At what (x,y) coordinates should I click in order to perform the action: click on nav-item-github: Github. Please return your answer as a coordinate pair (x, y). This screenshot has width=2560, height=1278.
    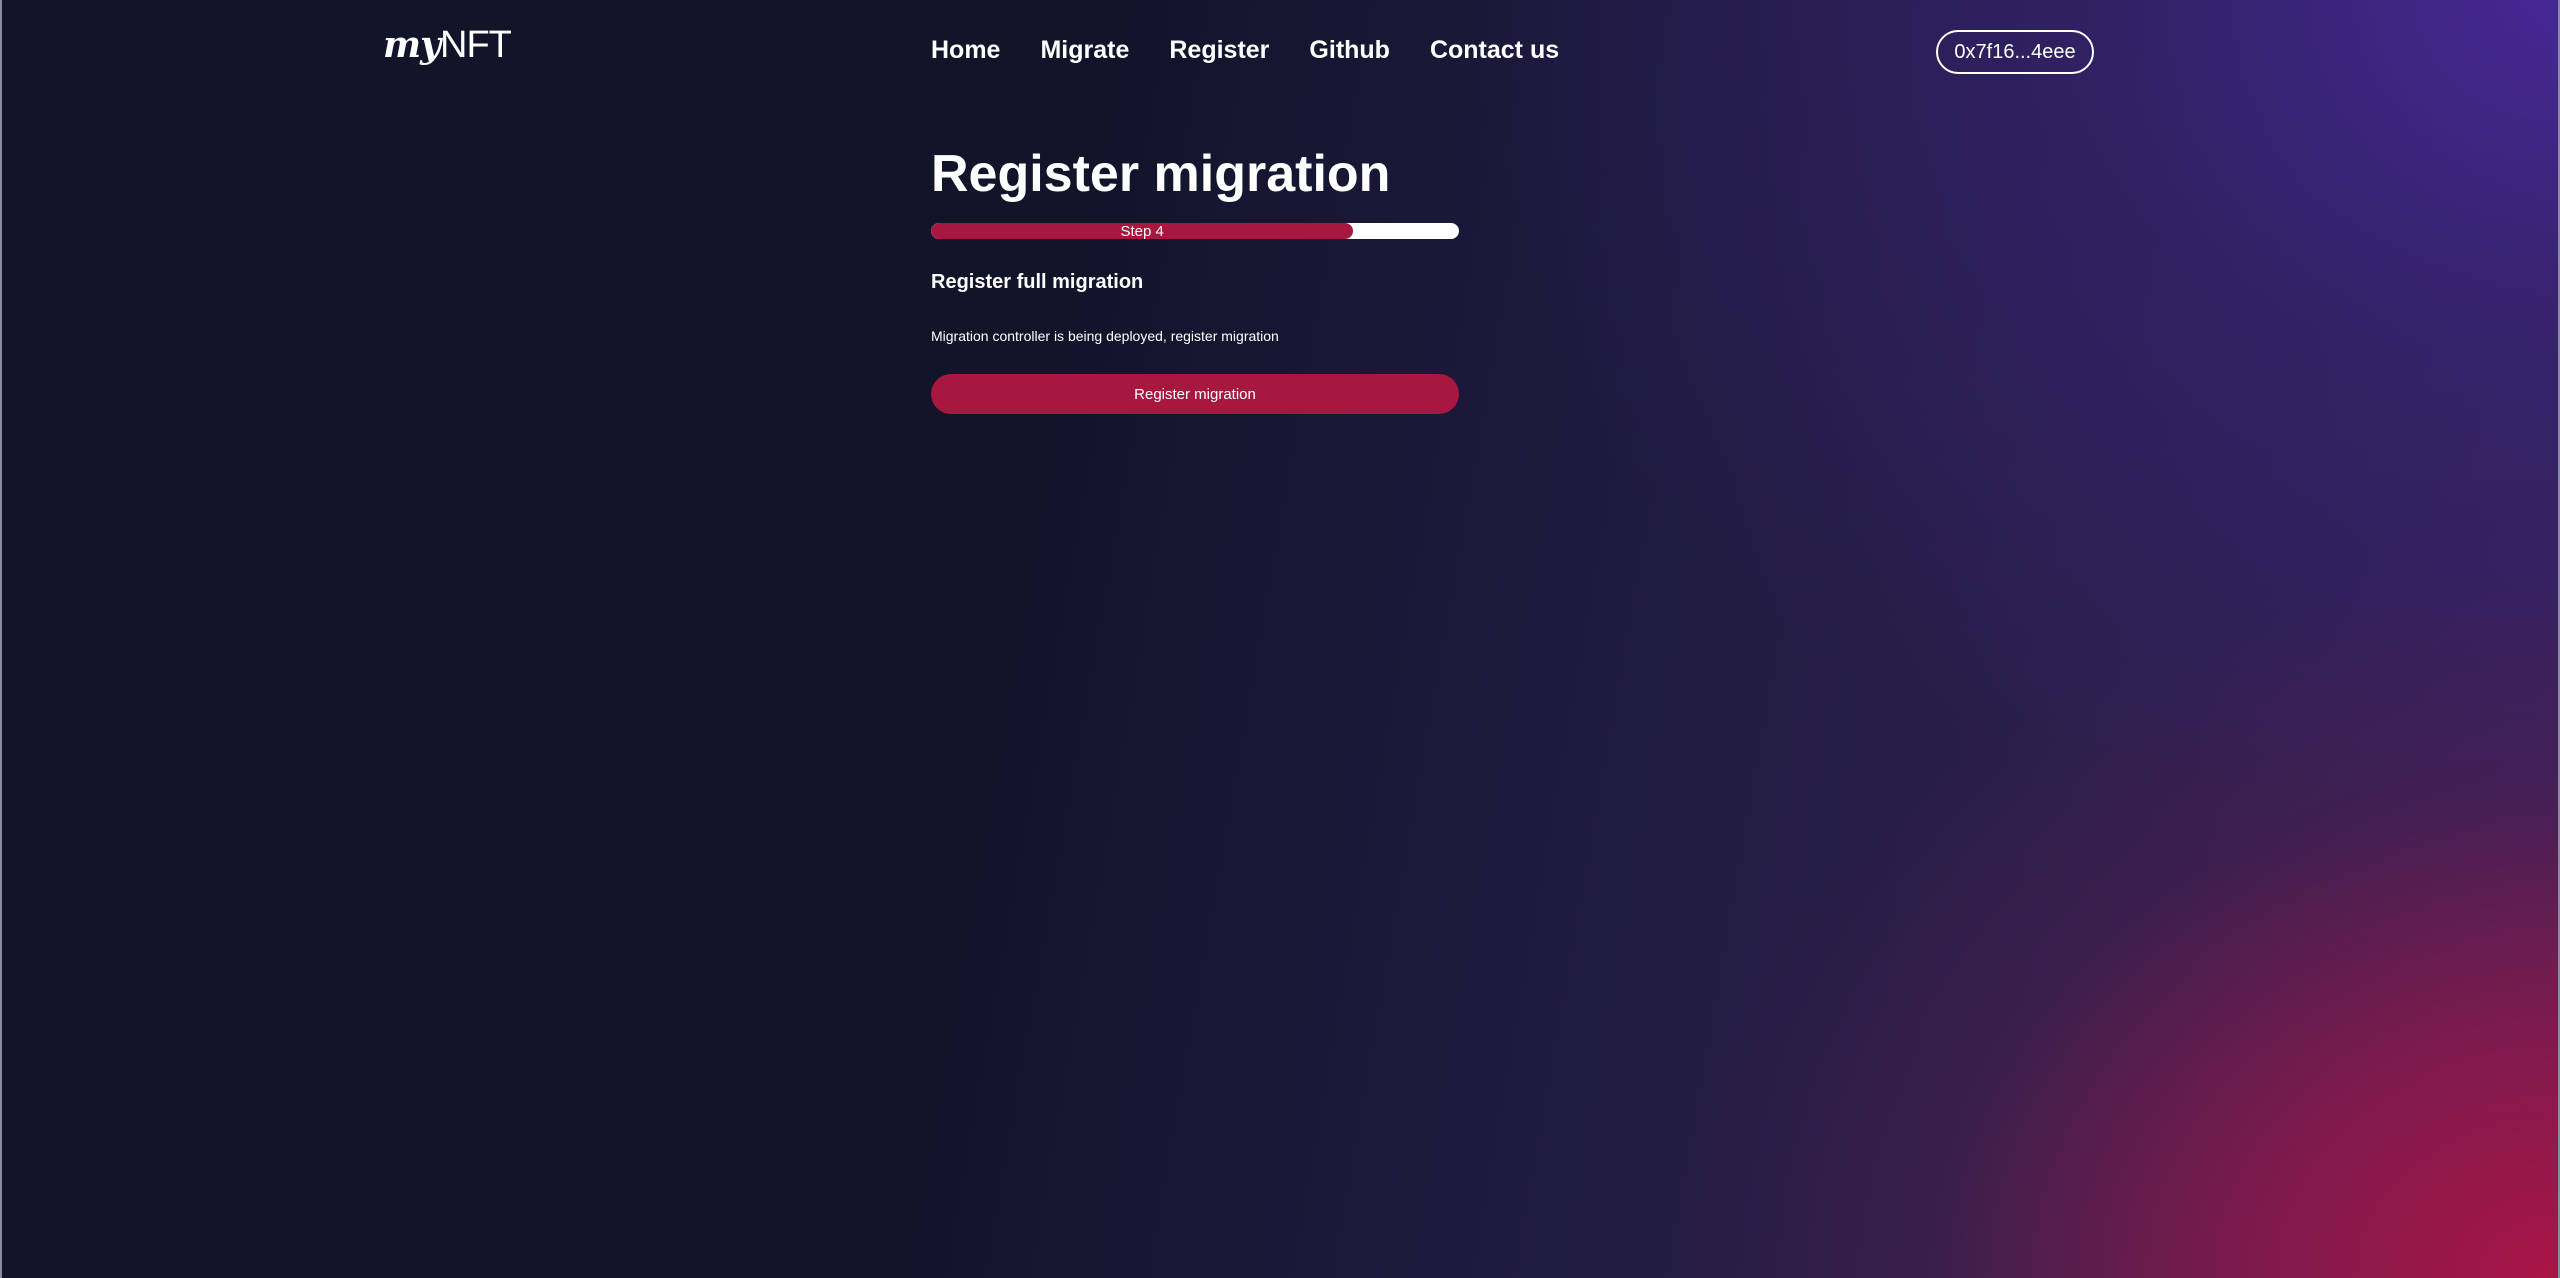
    Looking at the image, I should click on (1349, 50).